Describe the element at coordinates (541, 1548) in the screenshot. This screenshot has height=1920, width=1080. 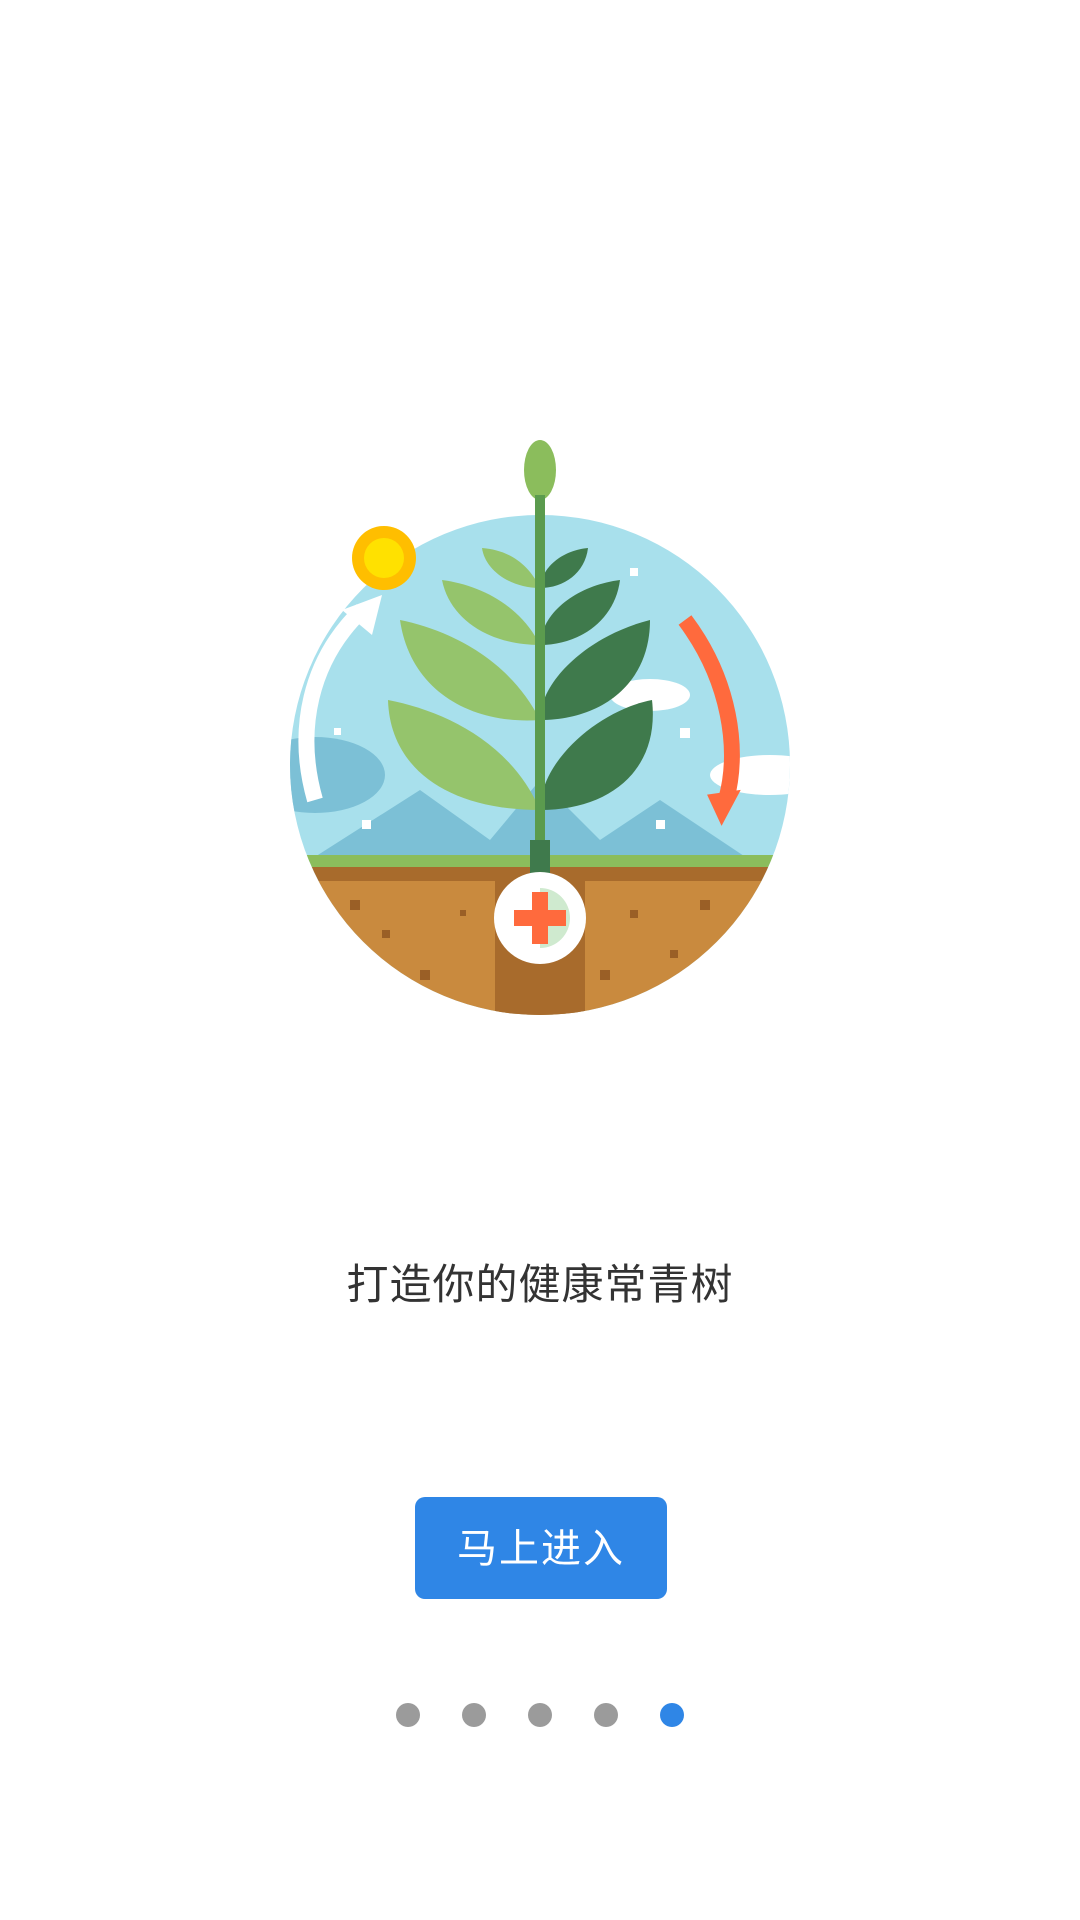
I see `enter-now-button: 马上进入` at that location.